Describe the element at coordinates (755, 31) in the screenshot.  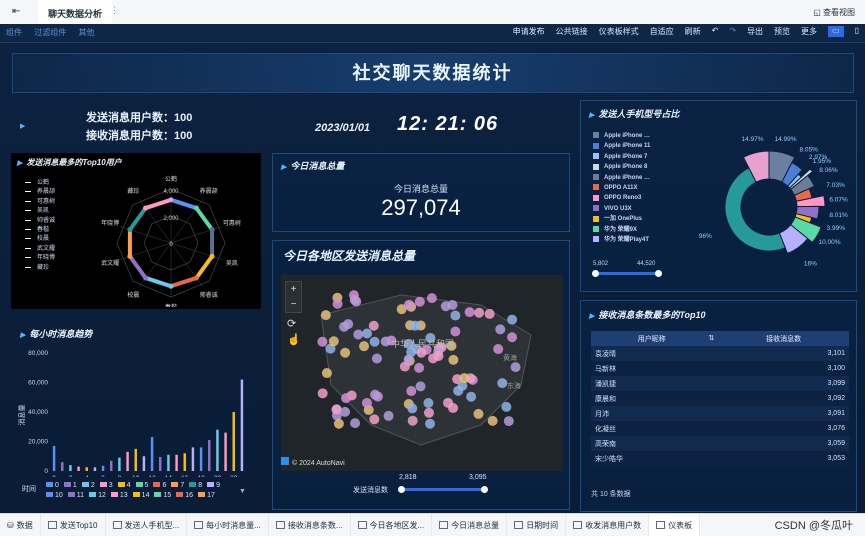
I see `export-button: 导出` at that location.